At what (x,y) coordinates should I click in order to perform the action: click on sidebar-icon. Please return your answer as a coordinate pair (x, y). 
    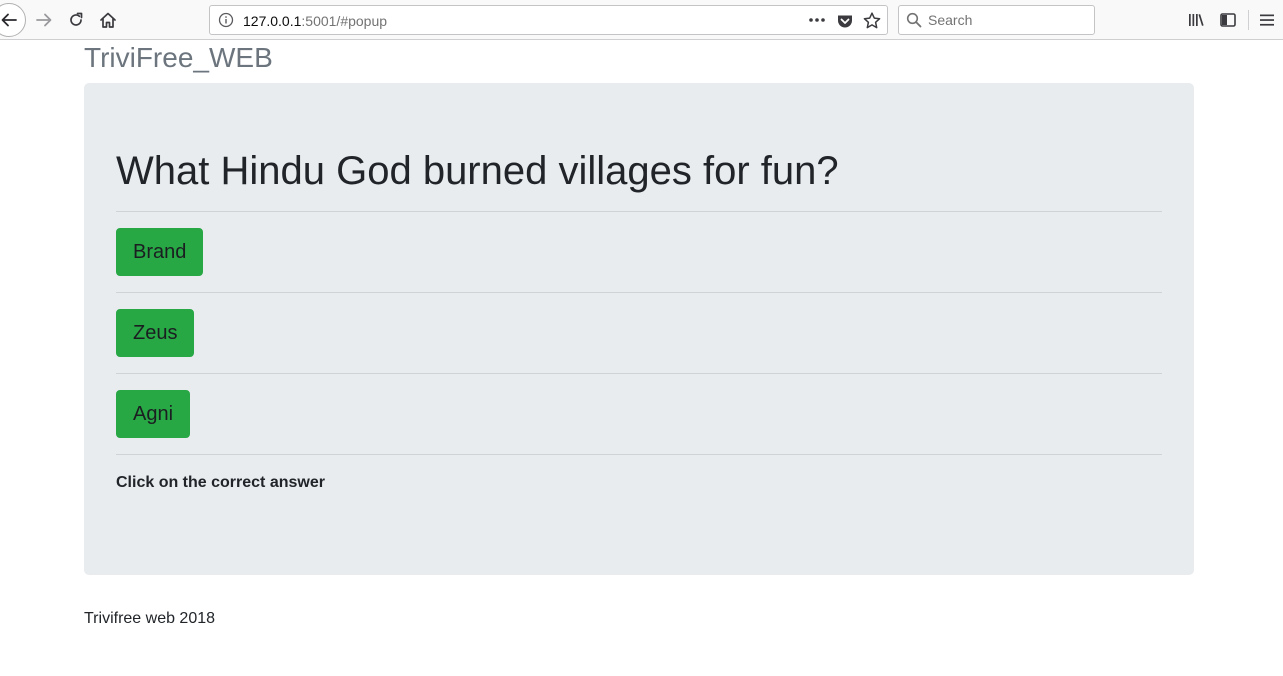
    Looking at the image, I should click on (1228, 20).